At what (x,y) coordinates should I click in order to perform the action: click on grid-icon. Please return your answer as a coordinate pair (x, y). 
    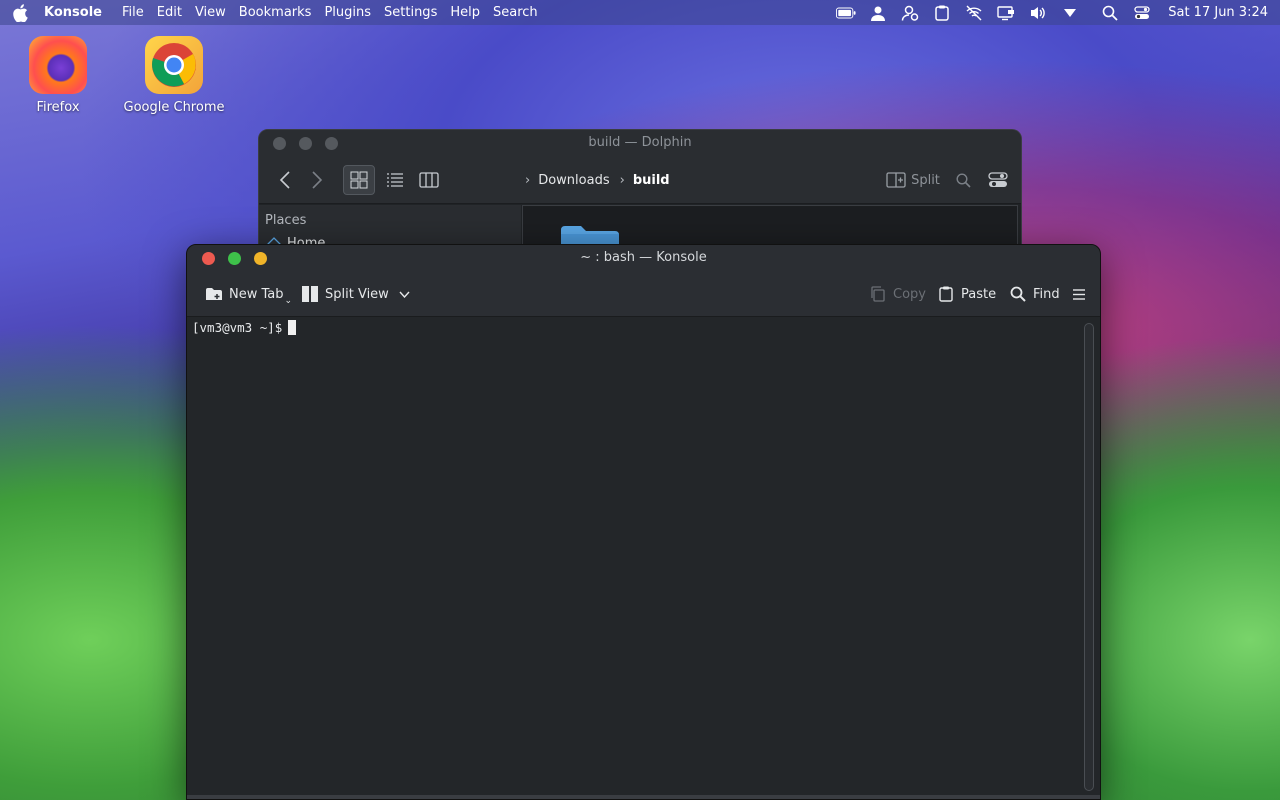
    Looking at the image, I should click on (359, 180).